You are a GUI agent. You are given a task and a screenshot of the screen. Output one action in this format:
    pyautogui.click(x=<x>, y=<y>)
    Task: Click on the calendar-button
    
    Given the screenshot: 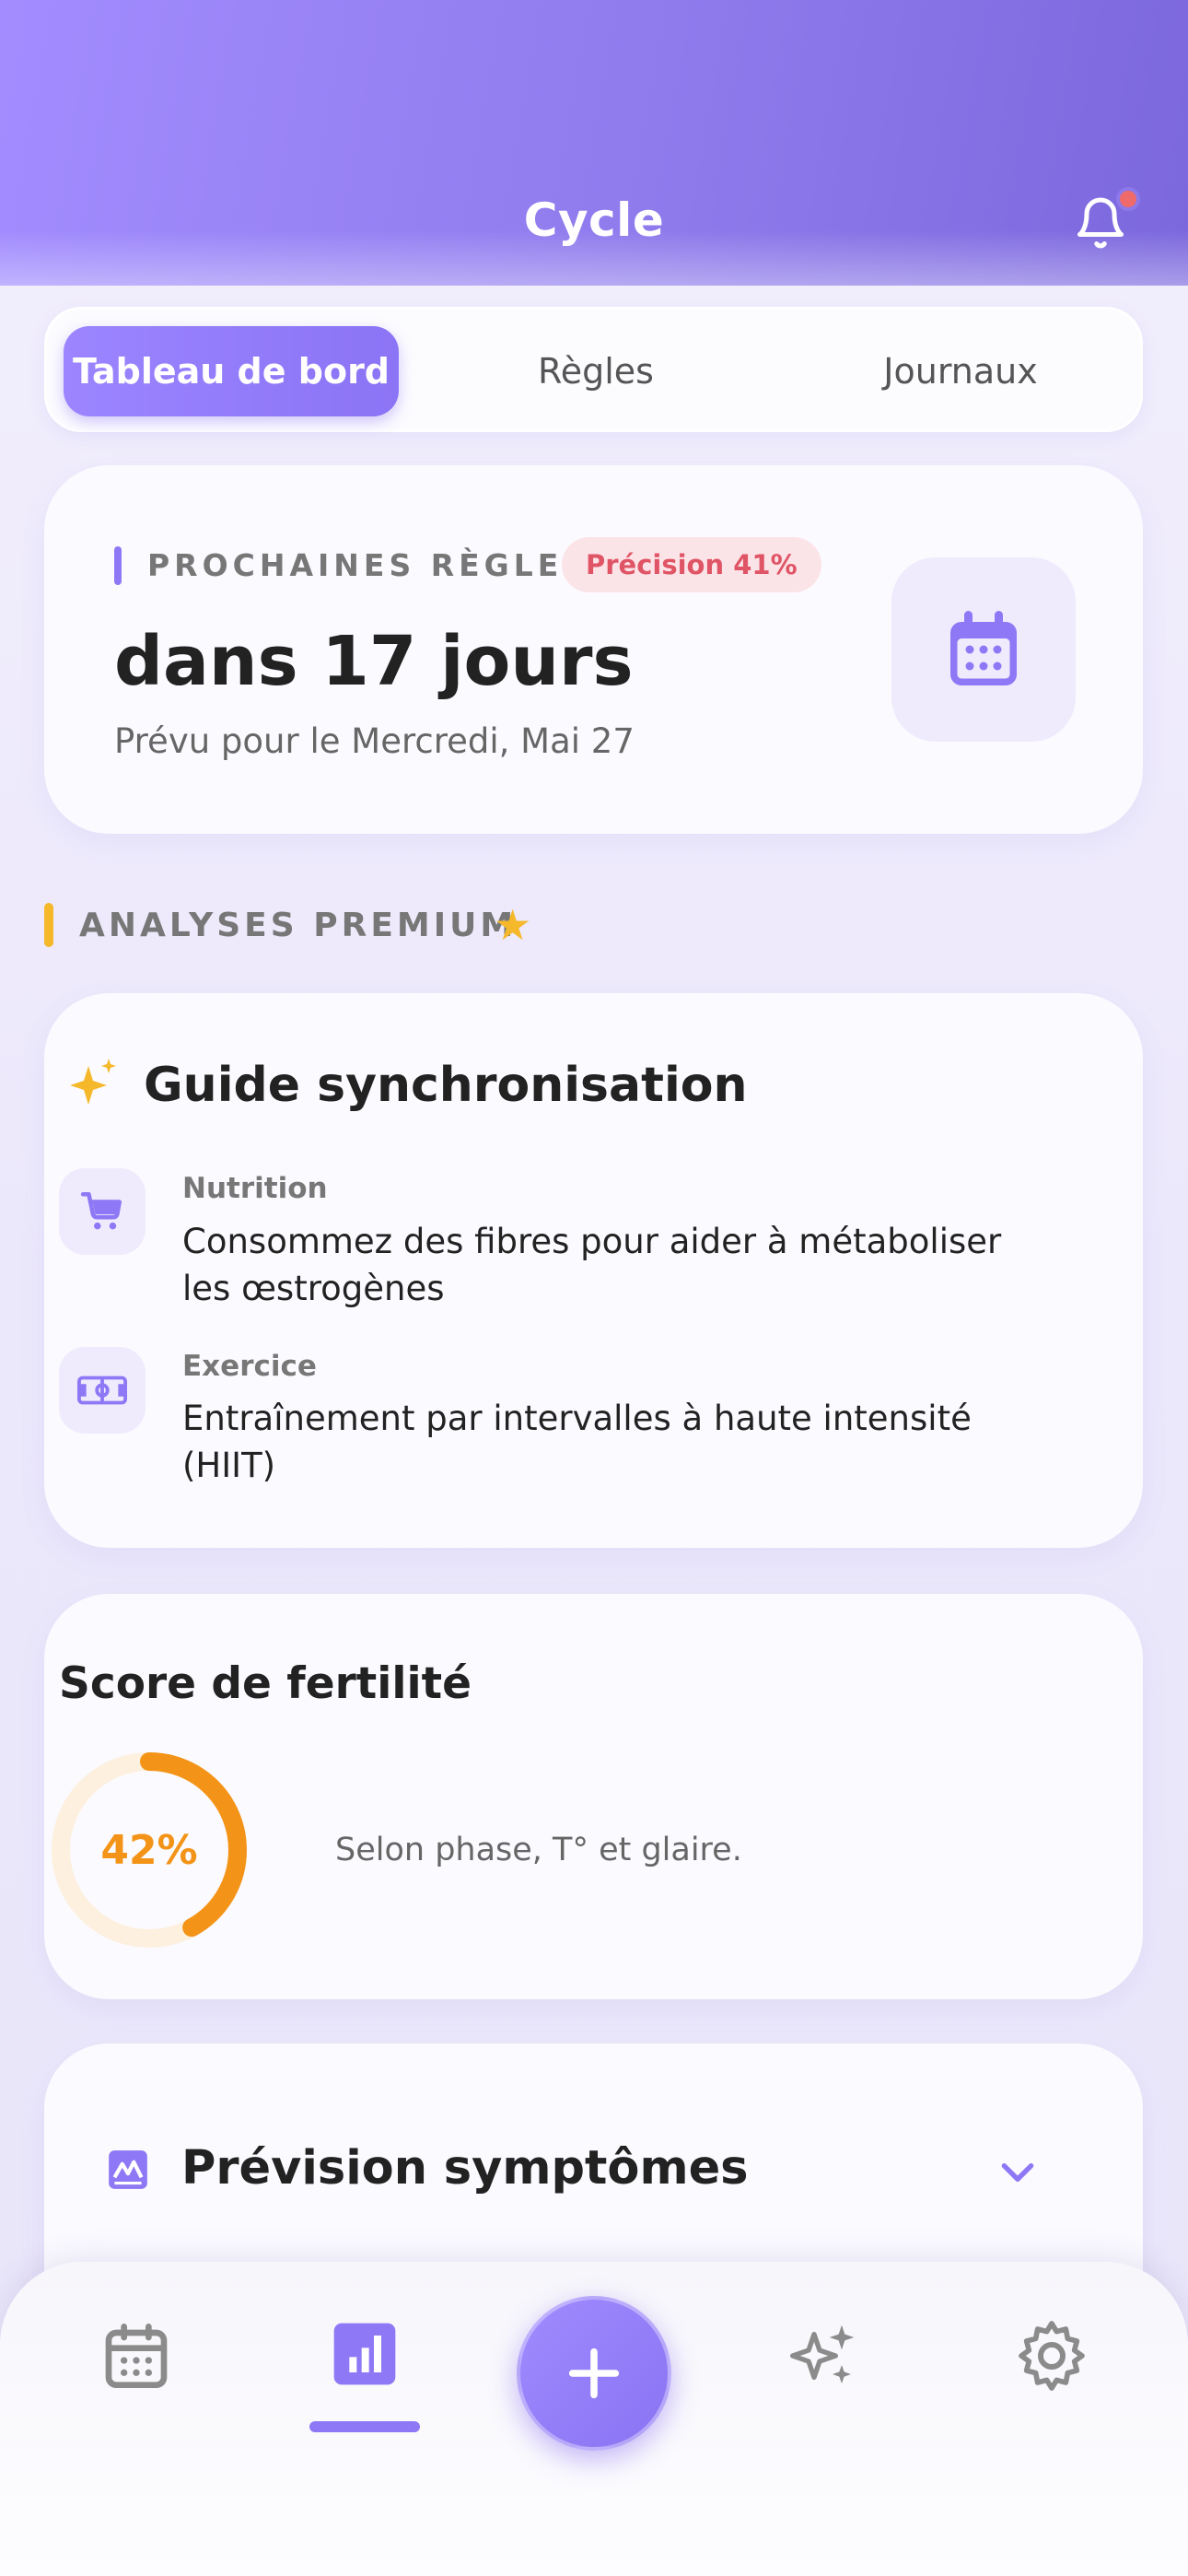 What is the action you would take?
    pyautogui.click(x=983, y=649)
    